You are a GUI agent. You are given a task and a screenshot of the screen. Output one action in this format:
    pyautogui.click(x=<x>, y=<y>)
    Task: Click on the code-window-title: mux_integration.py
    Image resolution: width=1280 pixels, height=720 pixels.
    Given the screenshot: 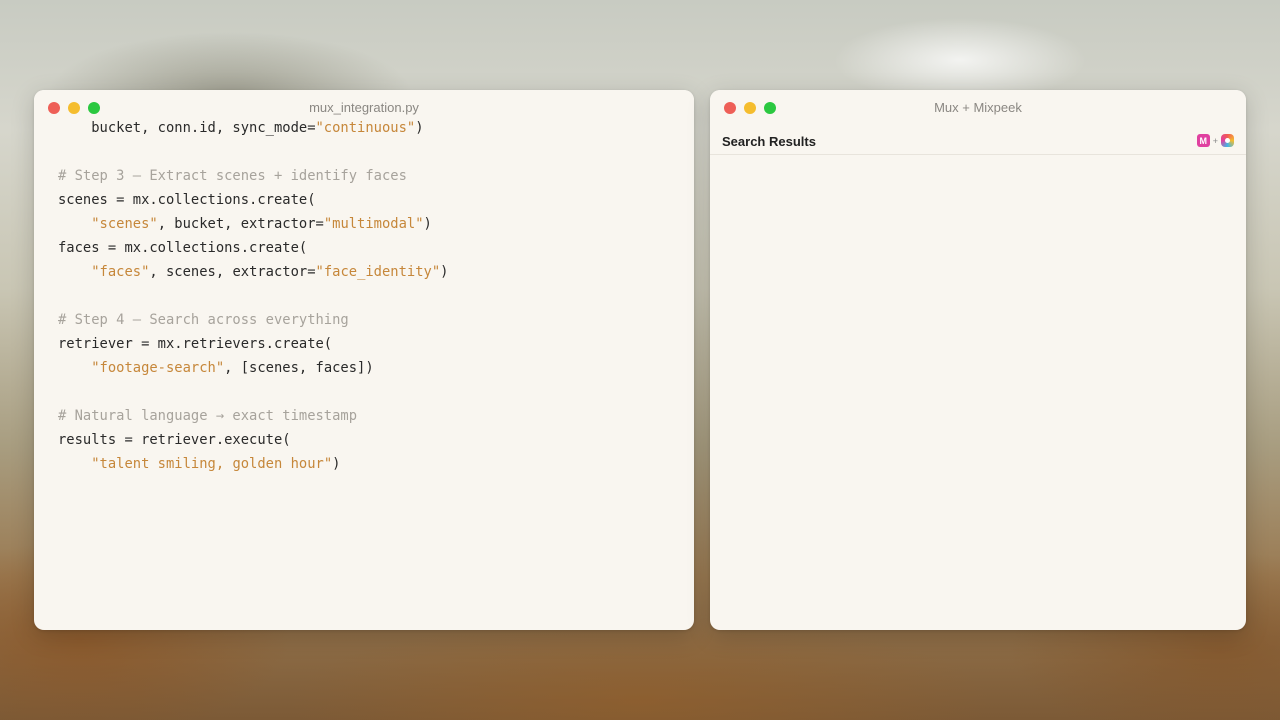 What is the action you would take?
    pyautogui.click(x=364, y=107)
    